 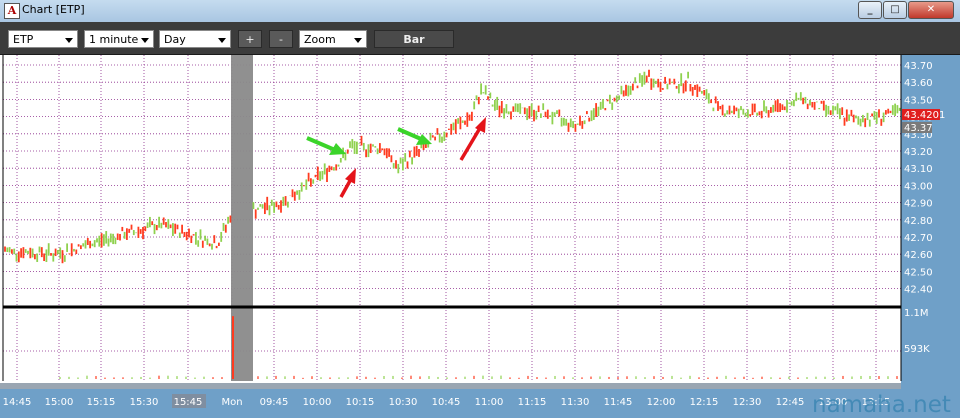 I want to click on chart-style-button: Bar, so click(x=414, y=39).